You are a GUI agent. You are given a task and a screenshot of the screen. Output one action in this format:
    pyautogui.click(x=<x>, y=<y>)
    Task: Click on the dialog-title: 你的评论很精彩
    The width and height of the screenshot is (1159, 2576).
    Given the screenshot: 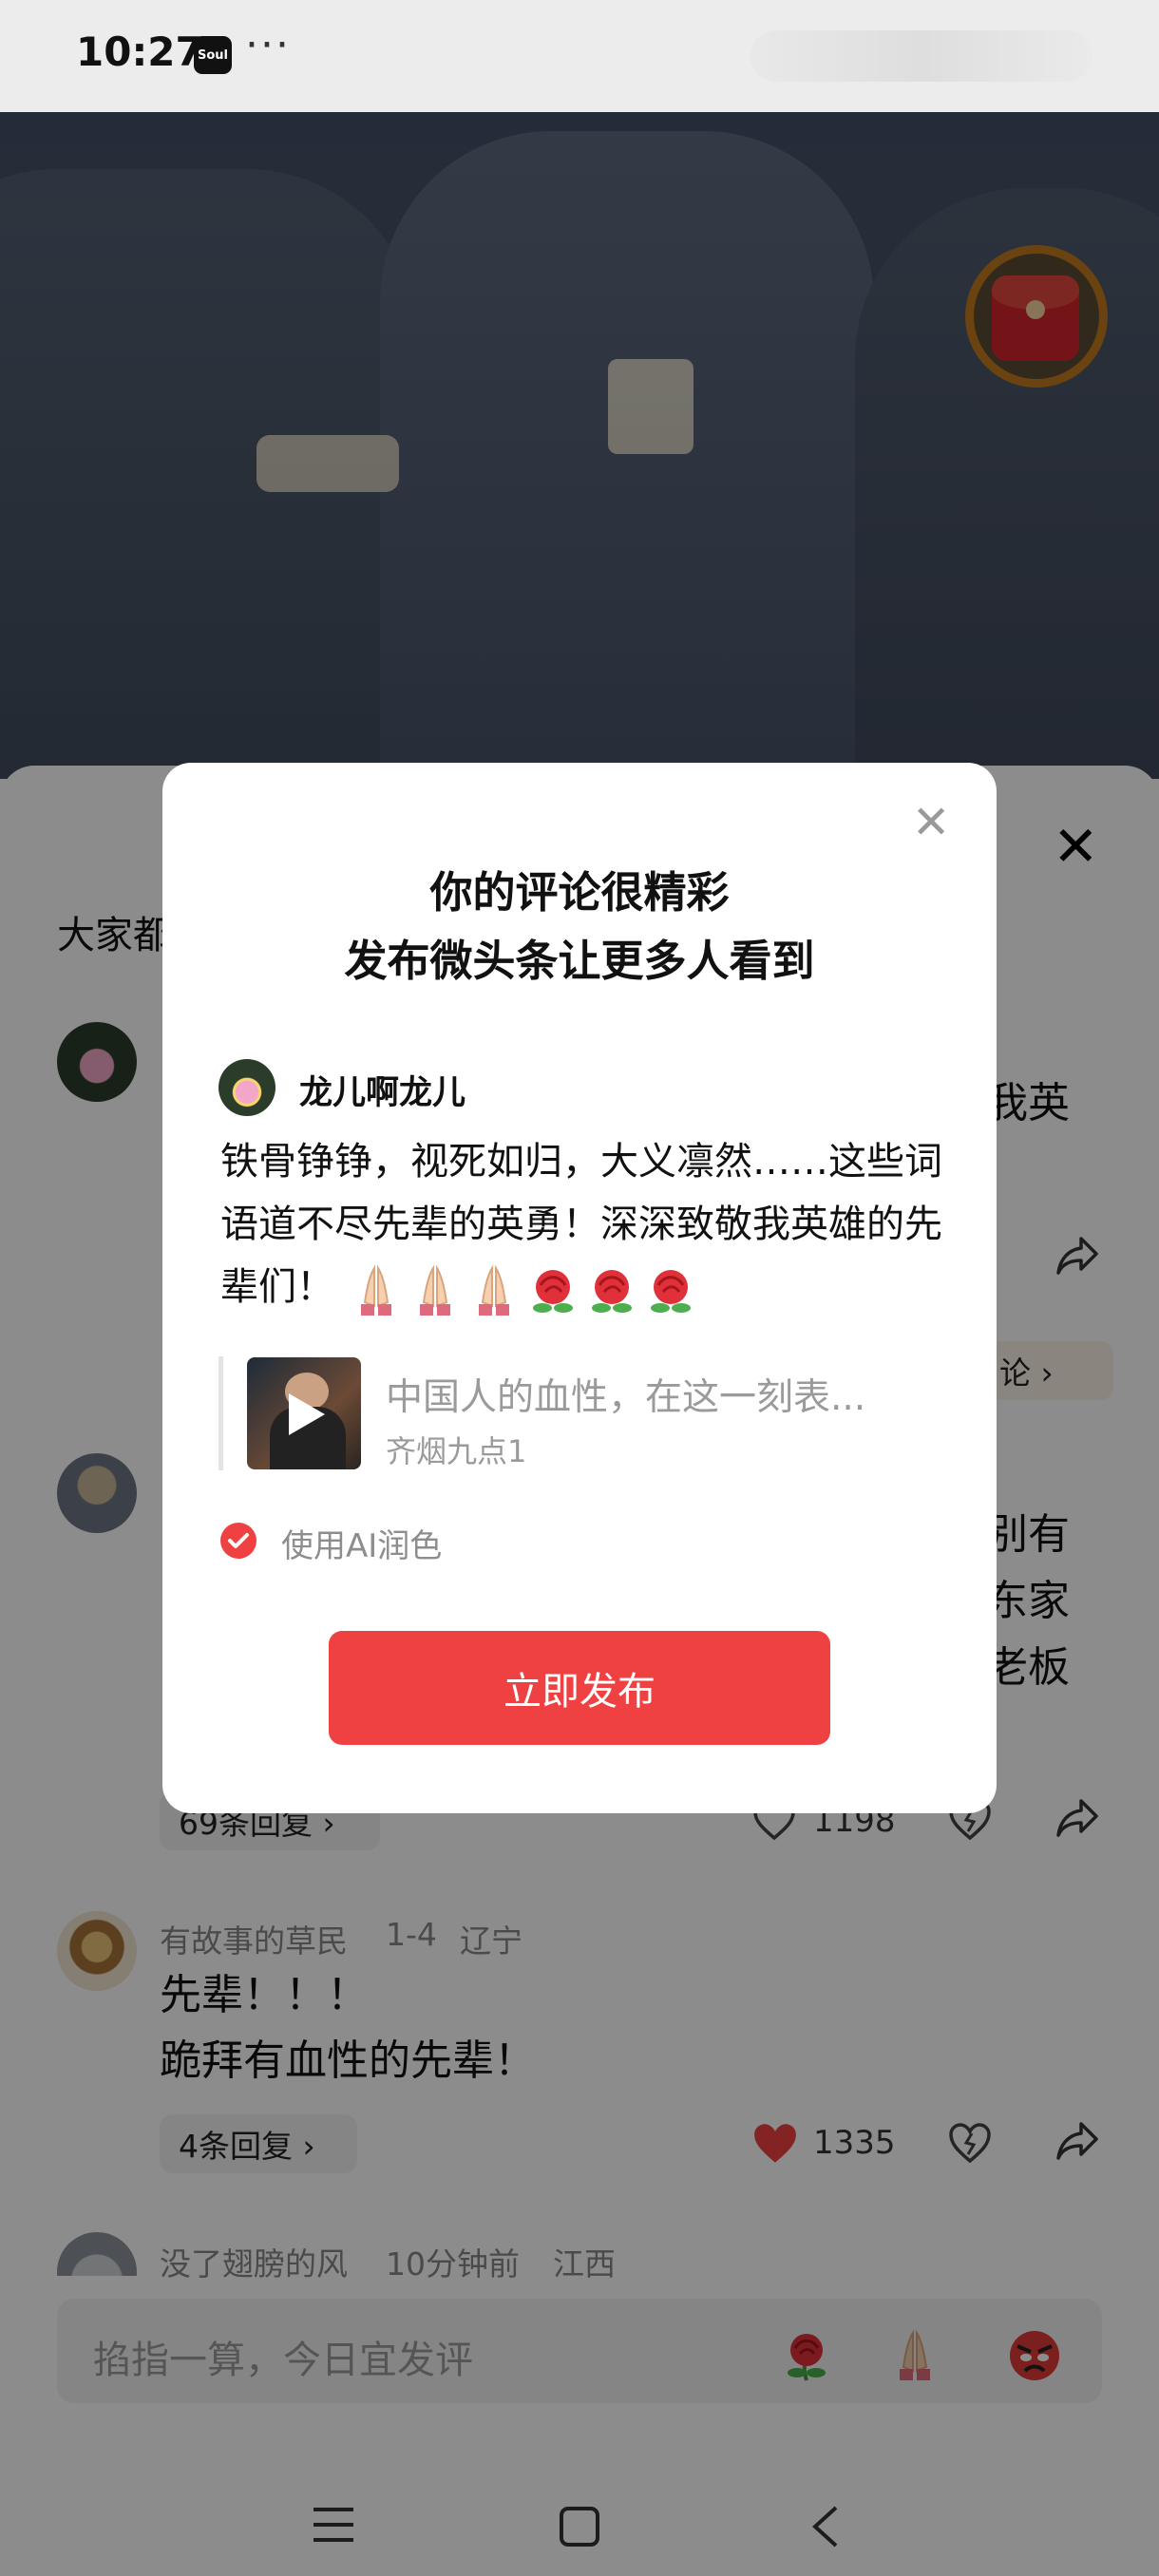 What is the action you would take?
    pyautogui.click(x=579, y=892)
    